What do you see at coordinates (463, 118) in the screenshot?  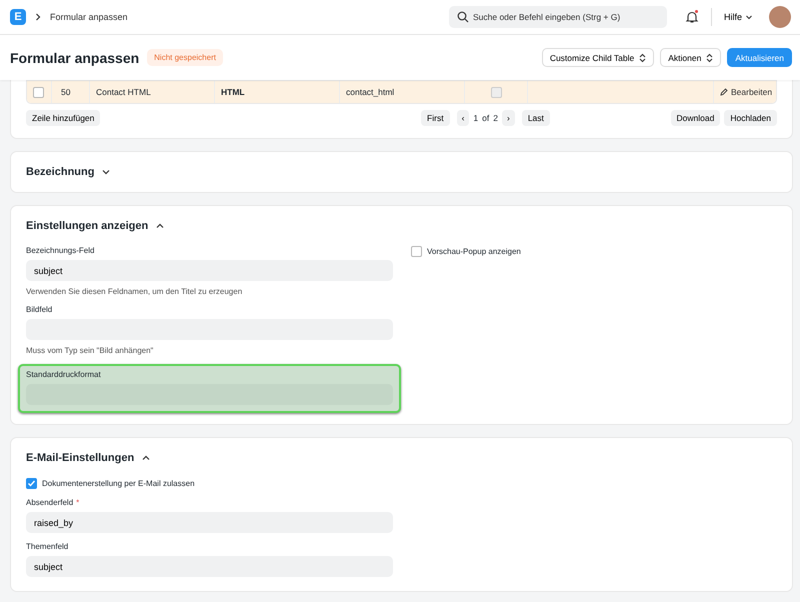 I see `previous-page-button: ‹` at bounding box center [463, 118].